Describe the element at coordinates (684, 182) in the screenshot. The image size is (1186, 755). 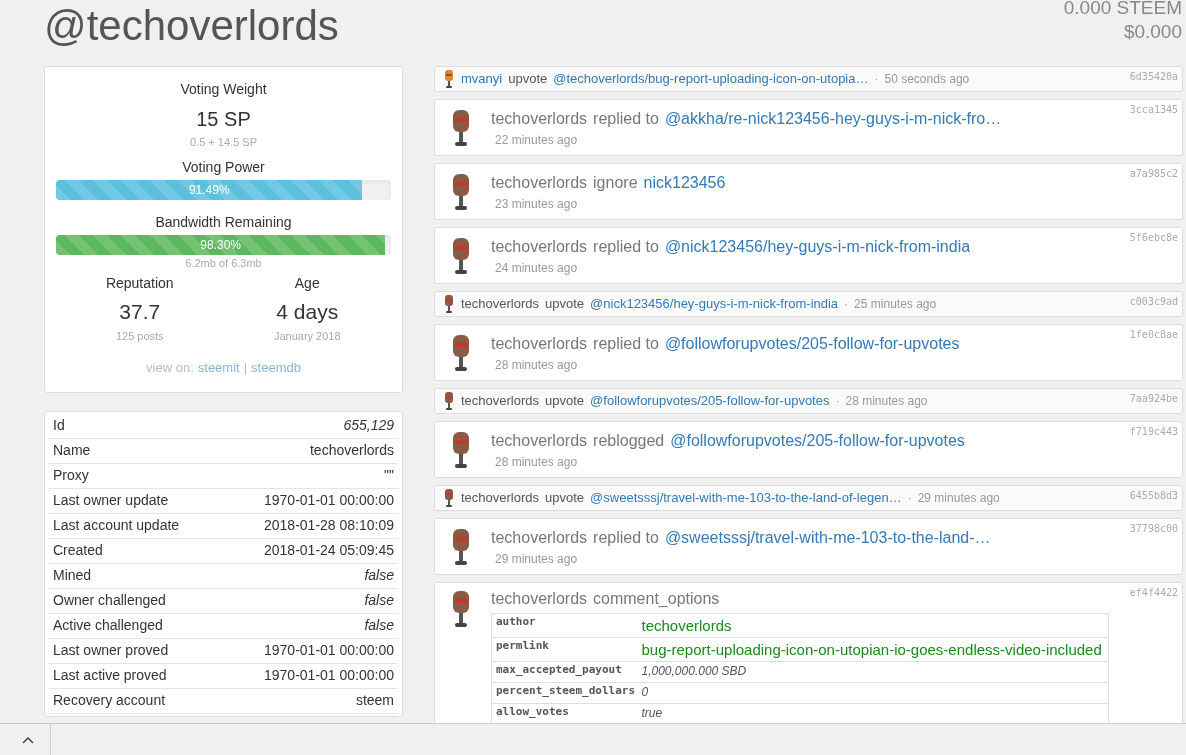
I see `post-link: nick123456` at that location.